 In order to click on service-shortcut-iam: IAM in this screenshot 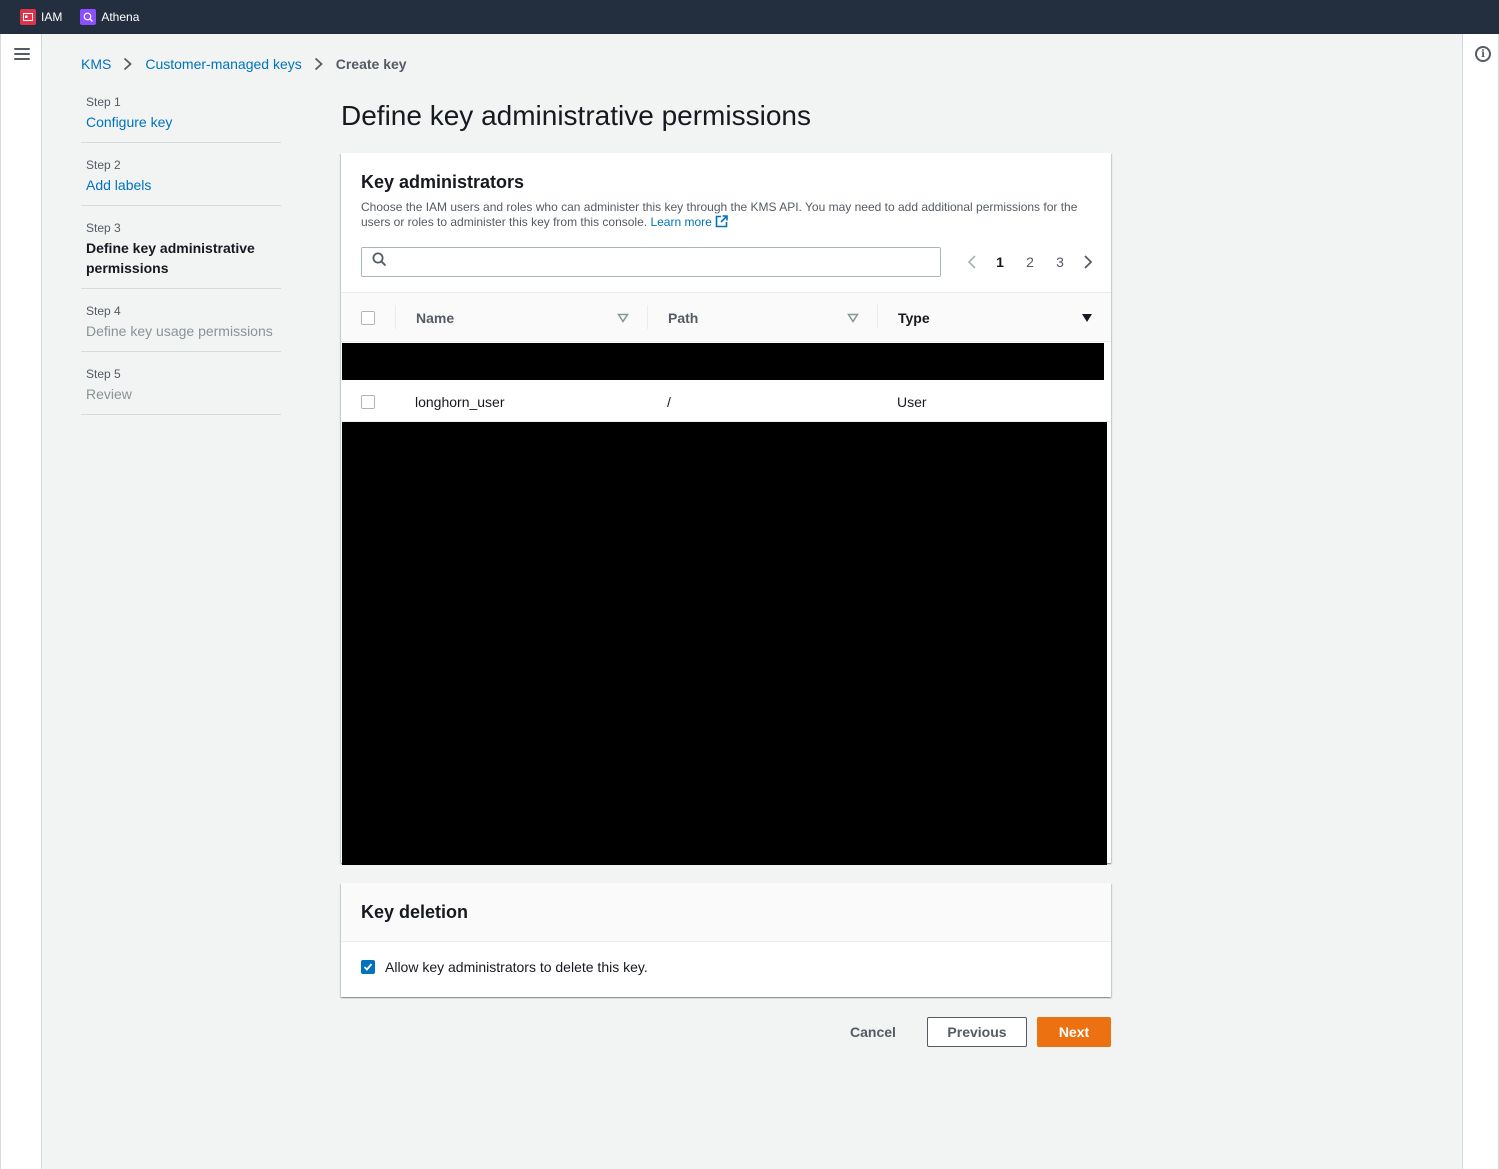, I will do `click(41, 17)`.